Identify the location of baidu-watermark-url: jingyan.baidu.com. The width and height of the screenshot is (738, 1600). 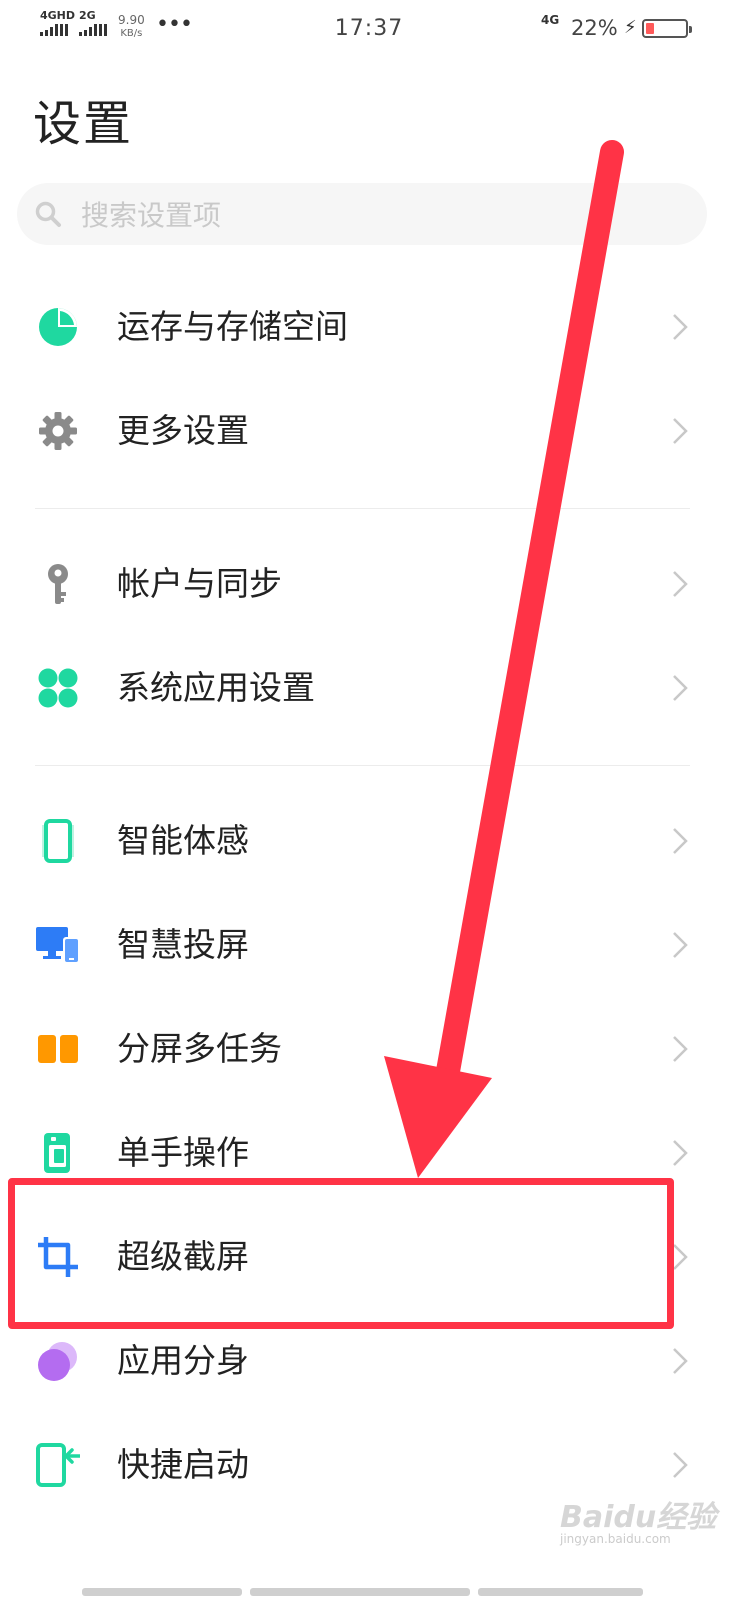
(615, 1539).